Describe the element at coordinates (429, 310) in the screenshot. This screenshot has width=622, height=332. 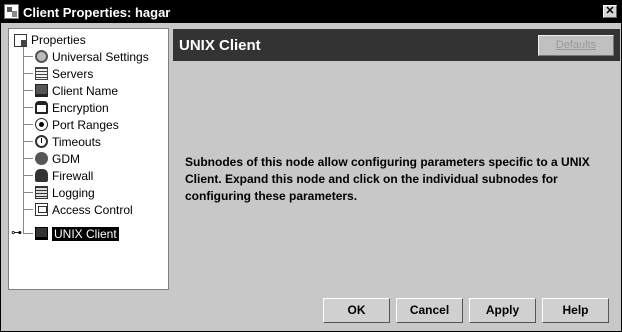
I see `cancel-button: Cancel` at that location.